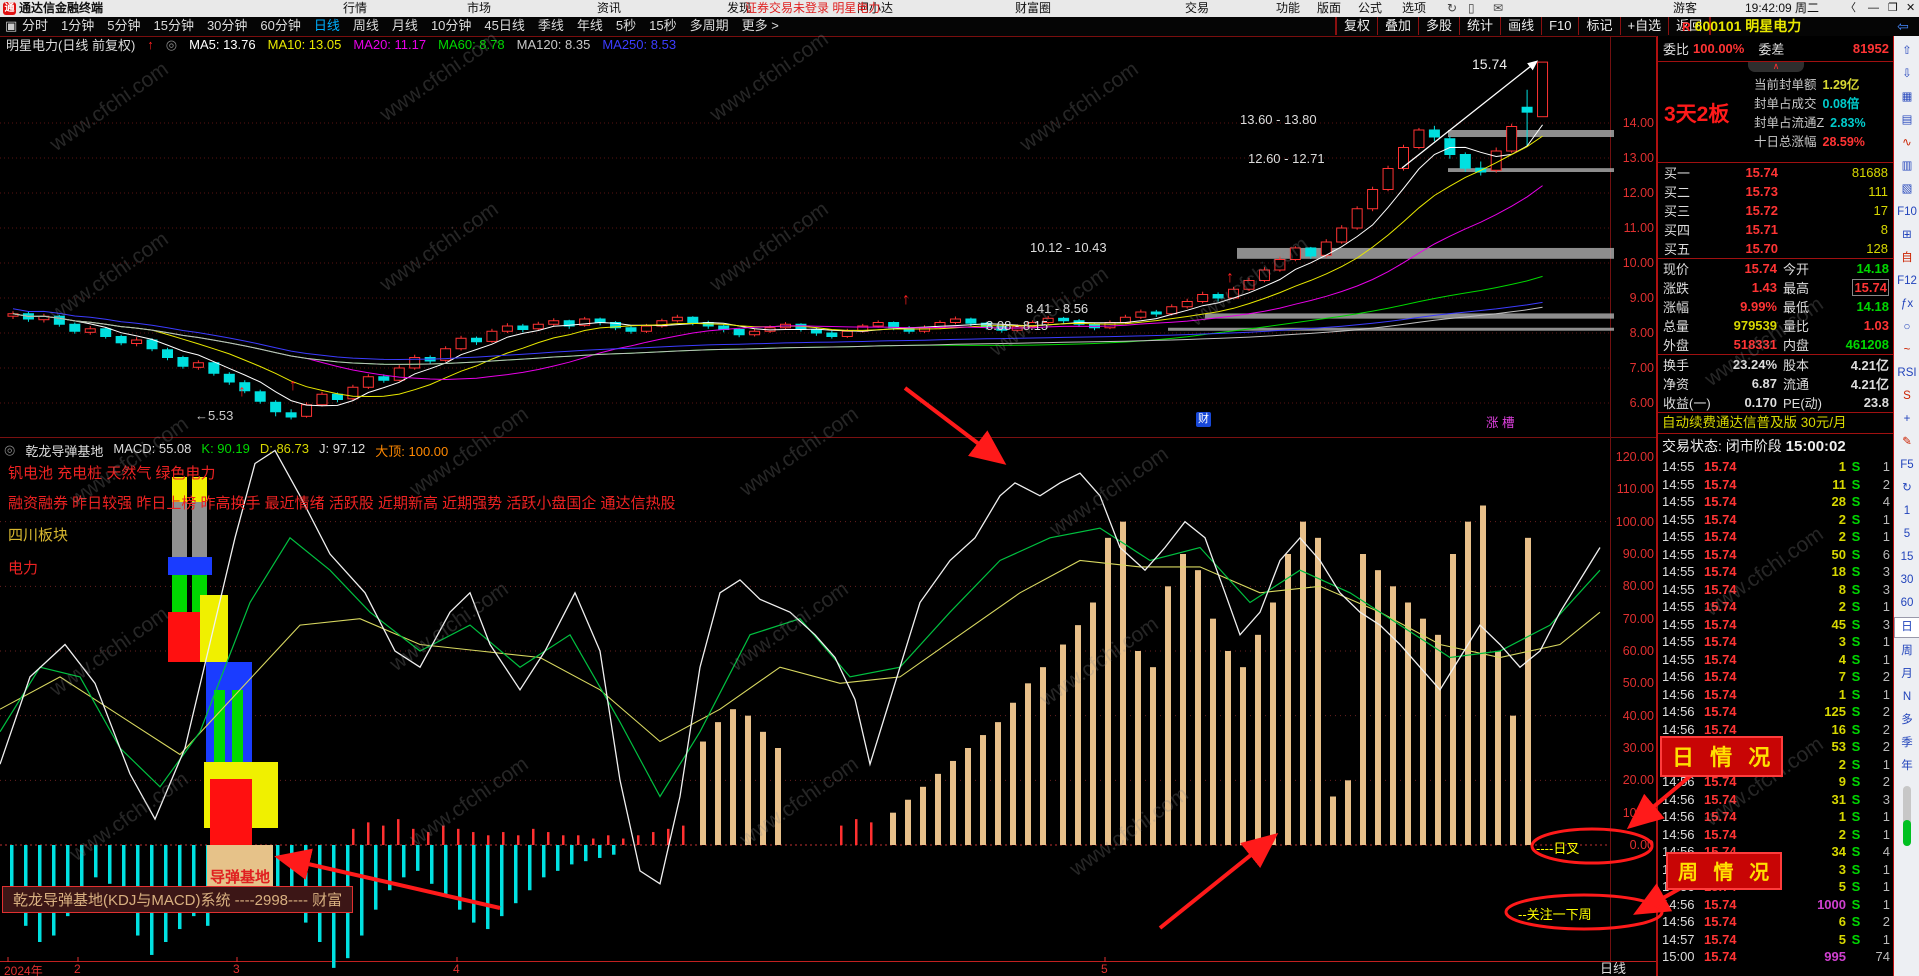 The image size is (1919, 976). What do you see at coordinates (1776, 210) in the screenshot?
I see `buy-row: 买三 15.72 17` at bounding box center [1776, 210].